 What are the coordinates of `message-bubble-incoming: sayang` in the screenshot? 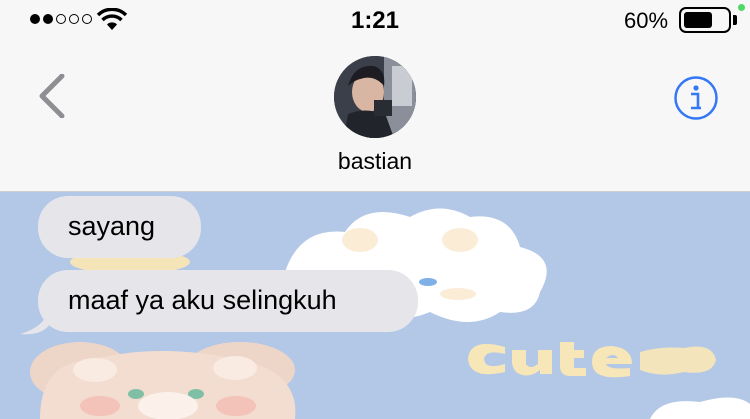 It's located at (119, 227).